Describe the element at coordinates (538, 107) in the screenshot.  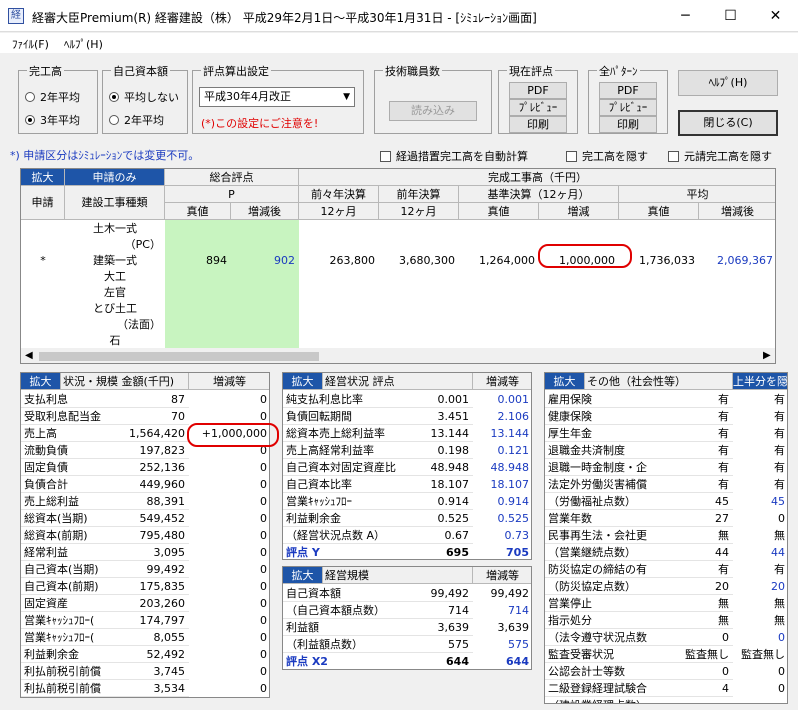
I see `genzai-preview-button: ﾌﾟﾚﾋﾞｭｰ` at that location.